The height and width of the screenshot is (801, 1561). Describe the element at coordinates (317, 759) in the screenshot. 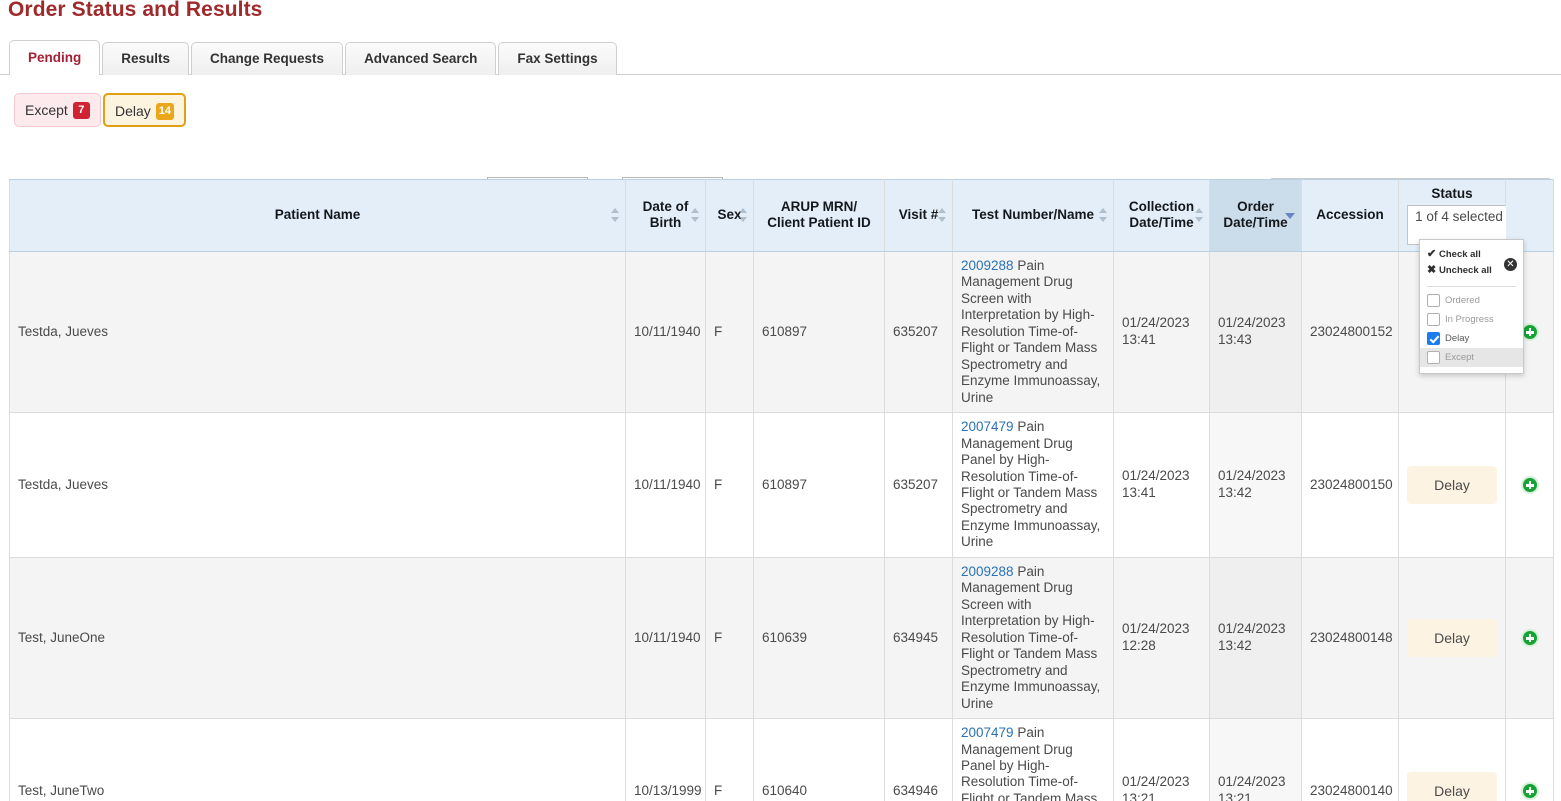

I see `cell-patient-name: Test, JuneTwo` at that location.